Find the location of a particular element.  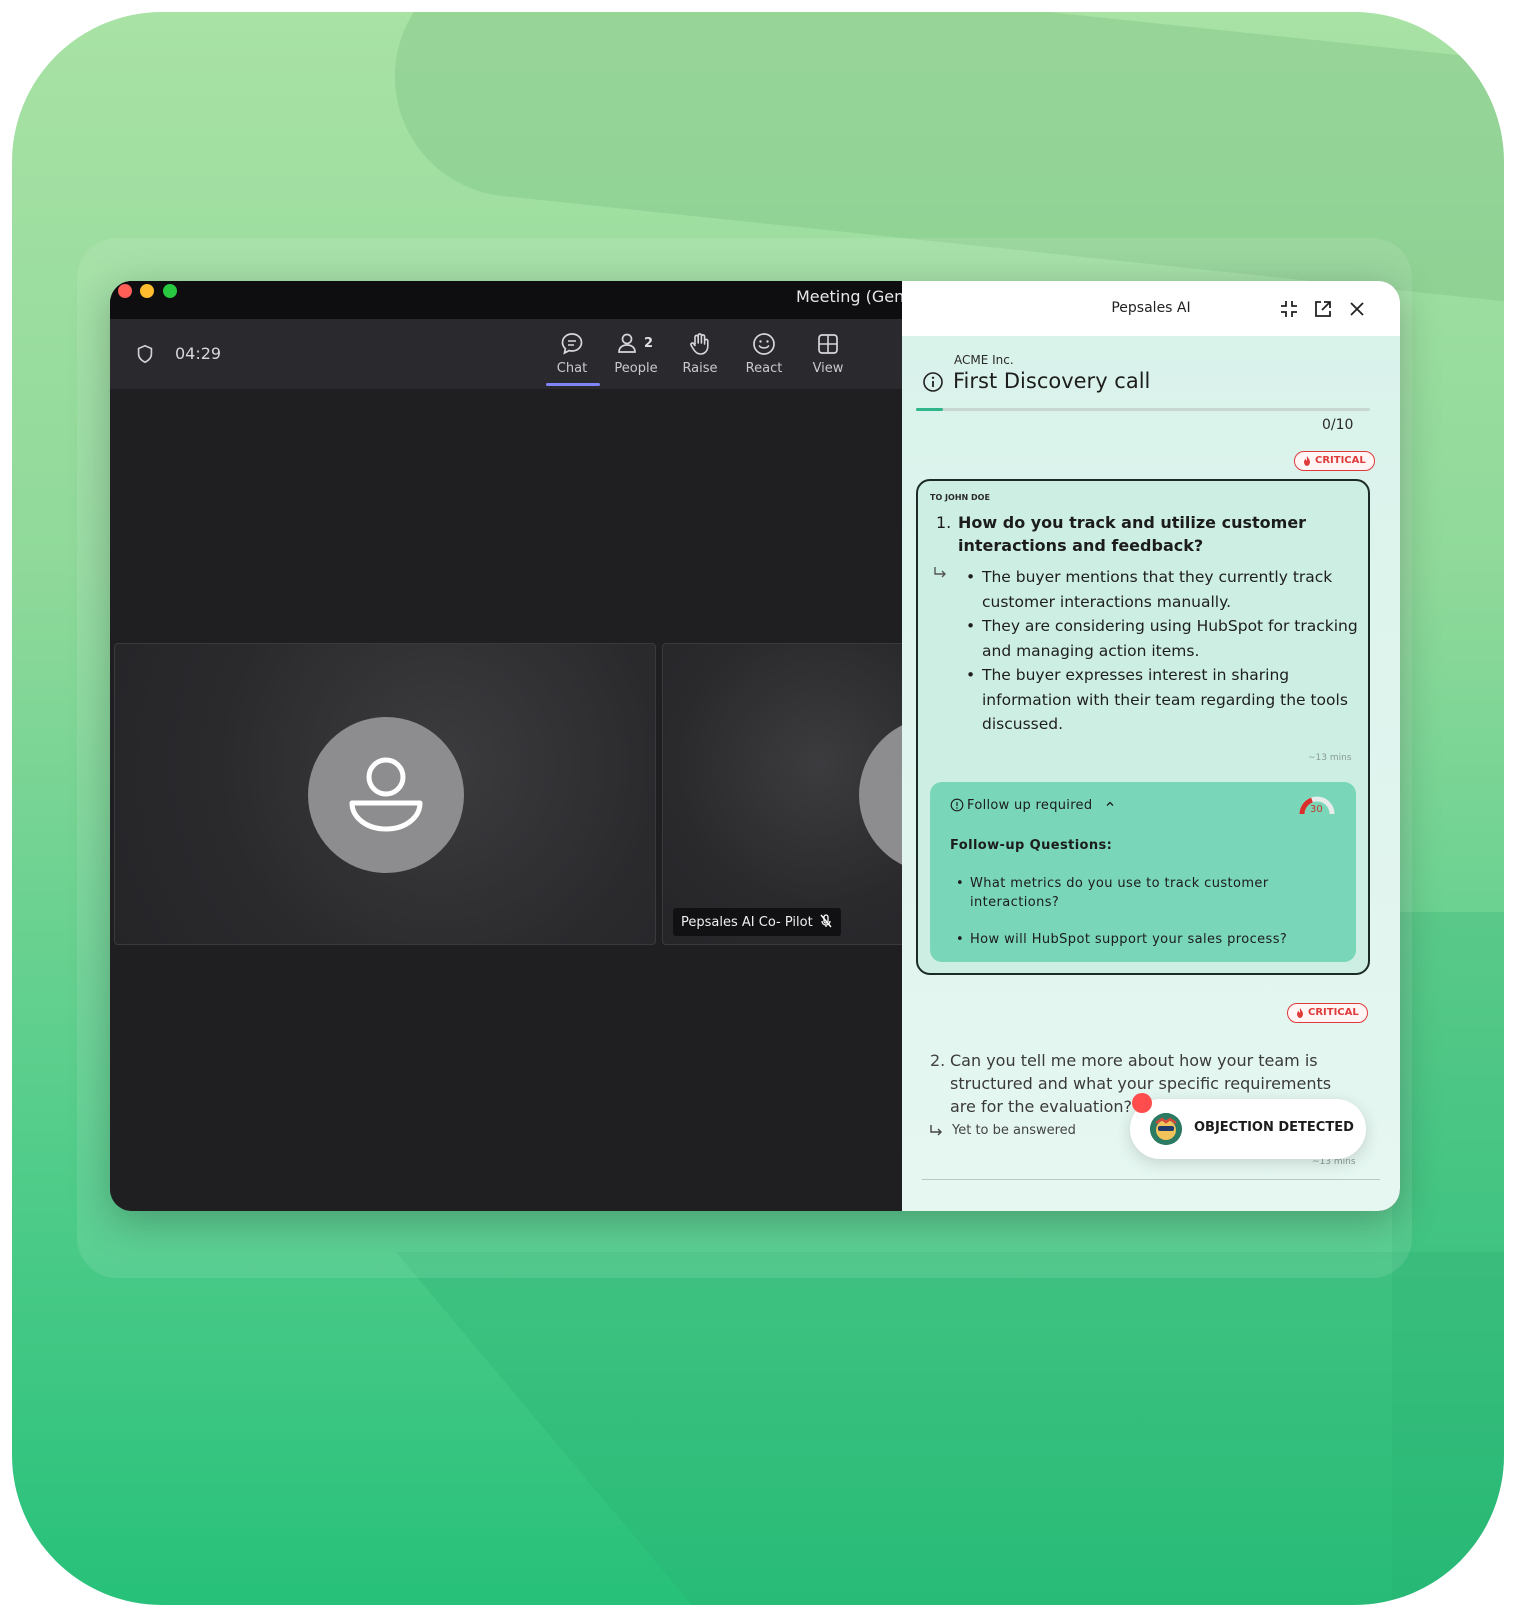

participant-tile is located at coordinates (385, 794).